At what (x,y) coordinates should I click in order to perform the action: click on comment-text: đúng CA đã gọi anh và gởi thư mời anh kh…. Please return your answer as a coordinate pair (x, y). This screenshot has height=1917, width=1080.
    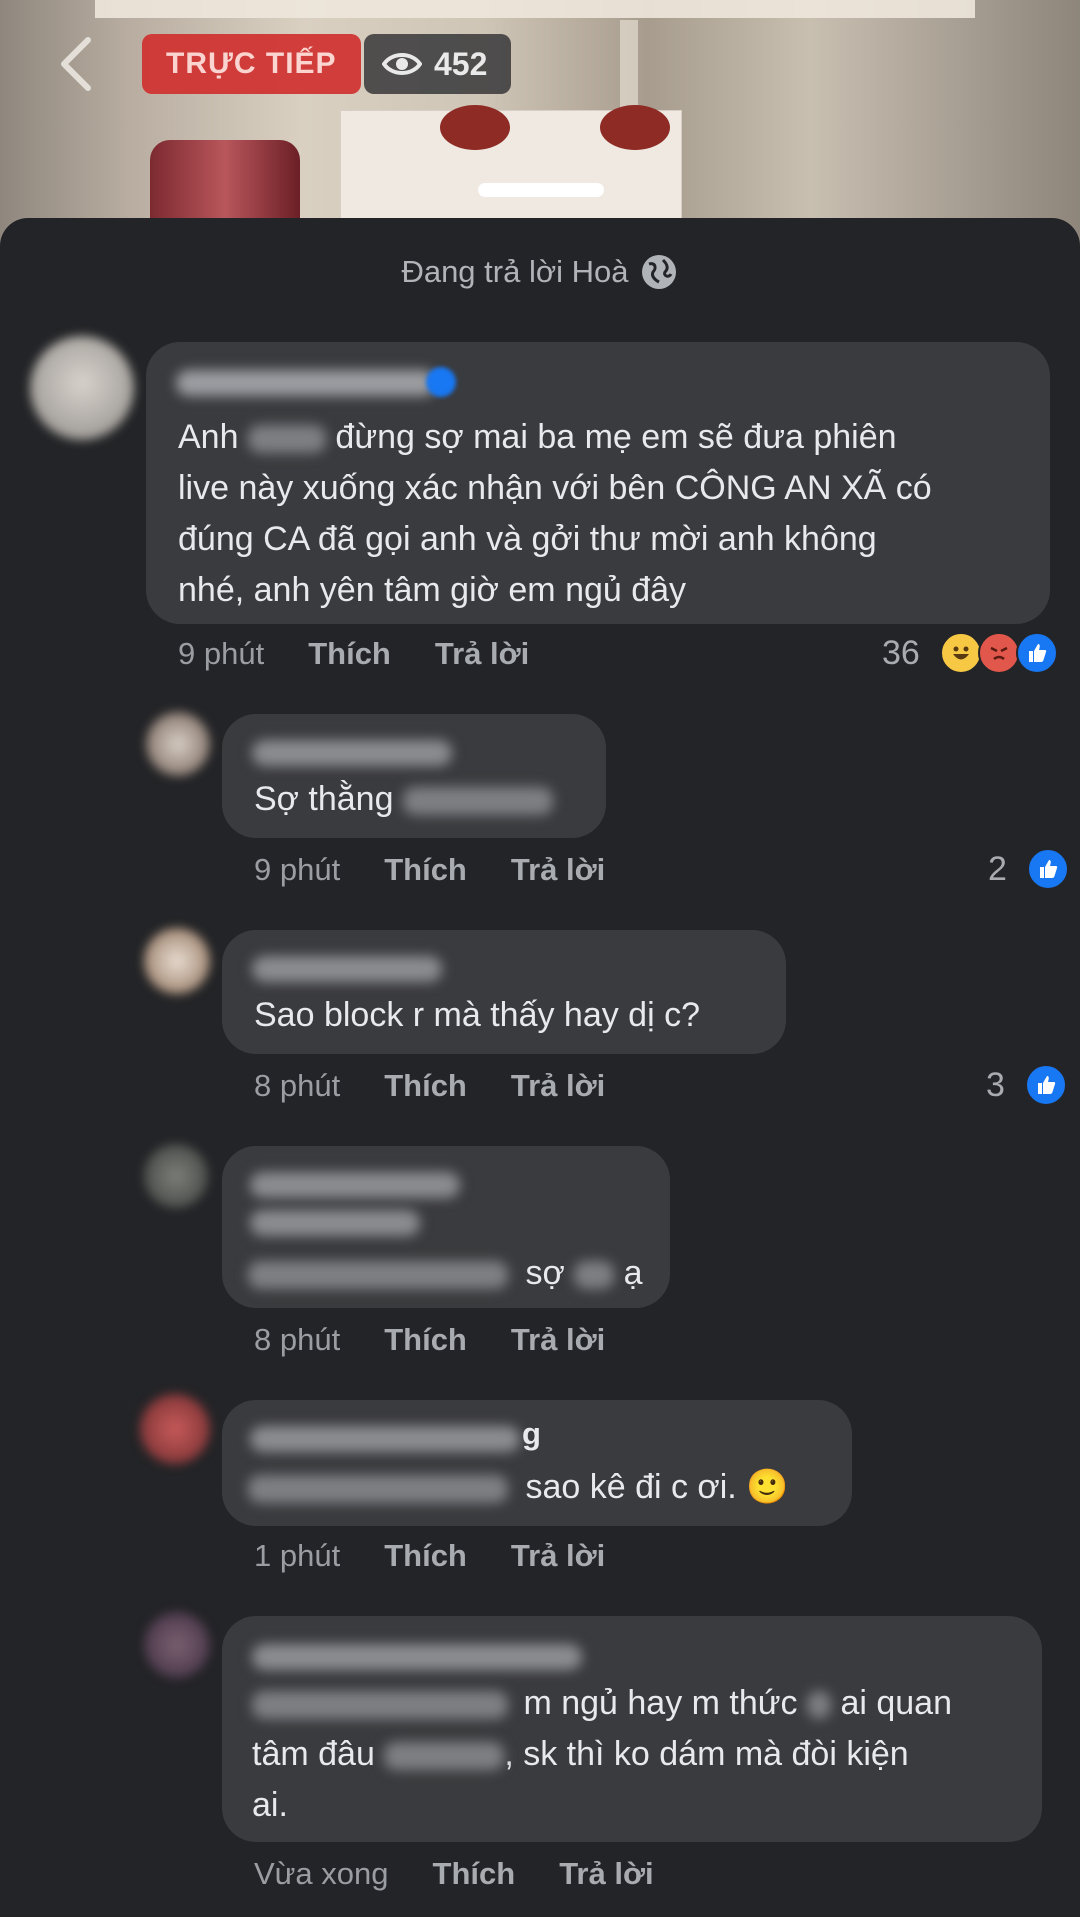
    Looking at the image, I should click on (527, 539).